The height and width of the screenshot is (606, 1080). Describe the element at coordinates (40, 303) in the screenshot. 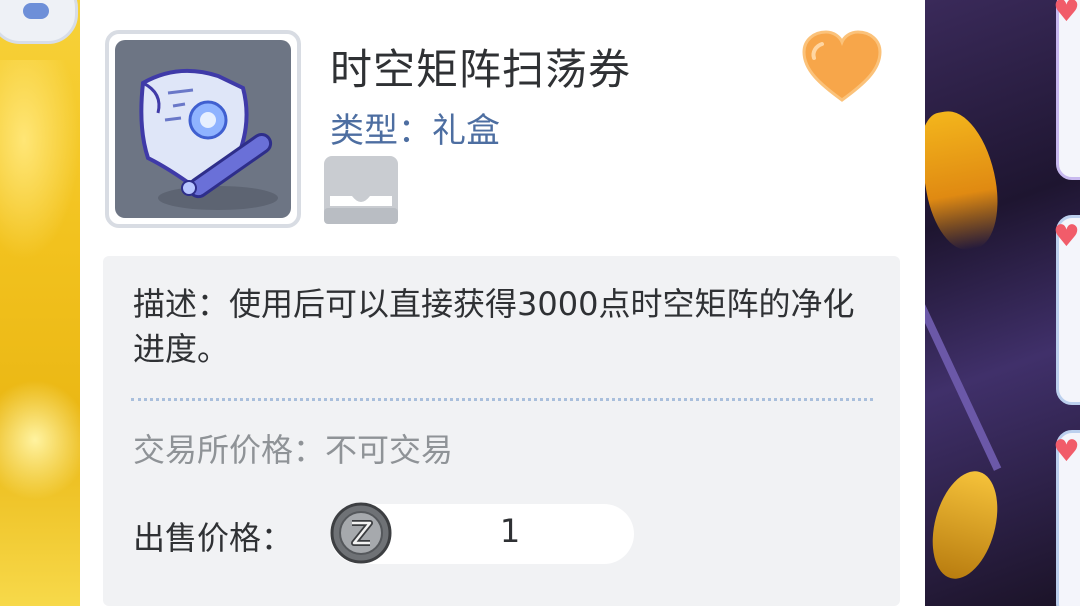

I see `game-background-left` at that location.